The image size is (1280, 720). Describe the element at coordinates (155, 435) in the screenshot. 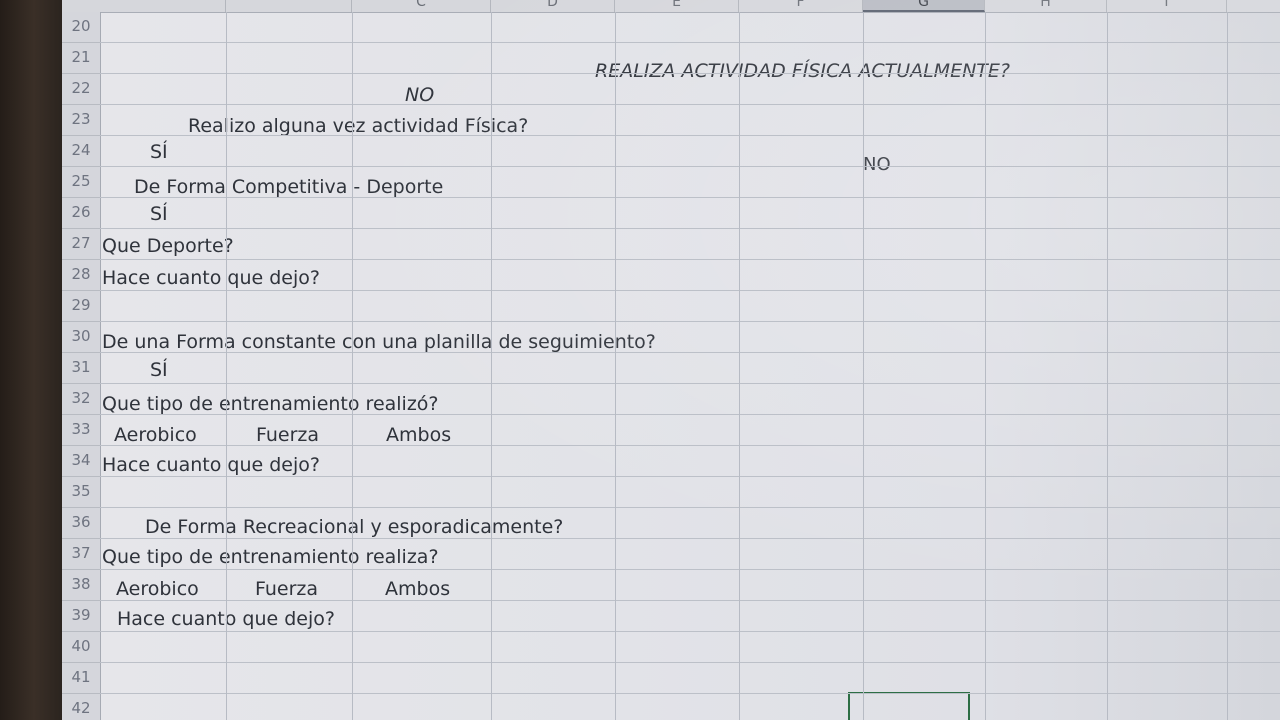

I see `cell-r33-aerobico: Aerobico` at that location.